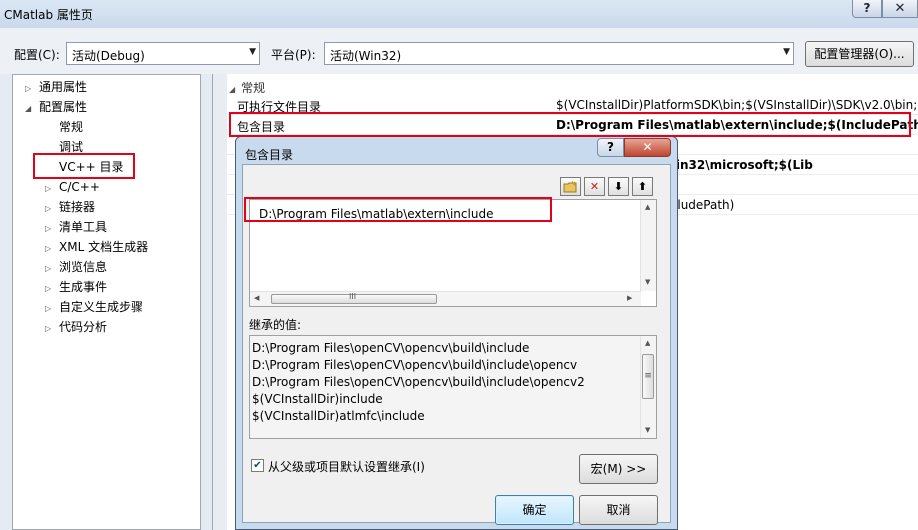 Image resolution: width=918 pixels, height=530 pixels. Describe the element at coordinates (594, 186) in the screenshot. I see `delete-line-button: ✕` at that location.